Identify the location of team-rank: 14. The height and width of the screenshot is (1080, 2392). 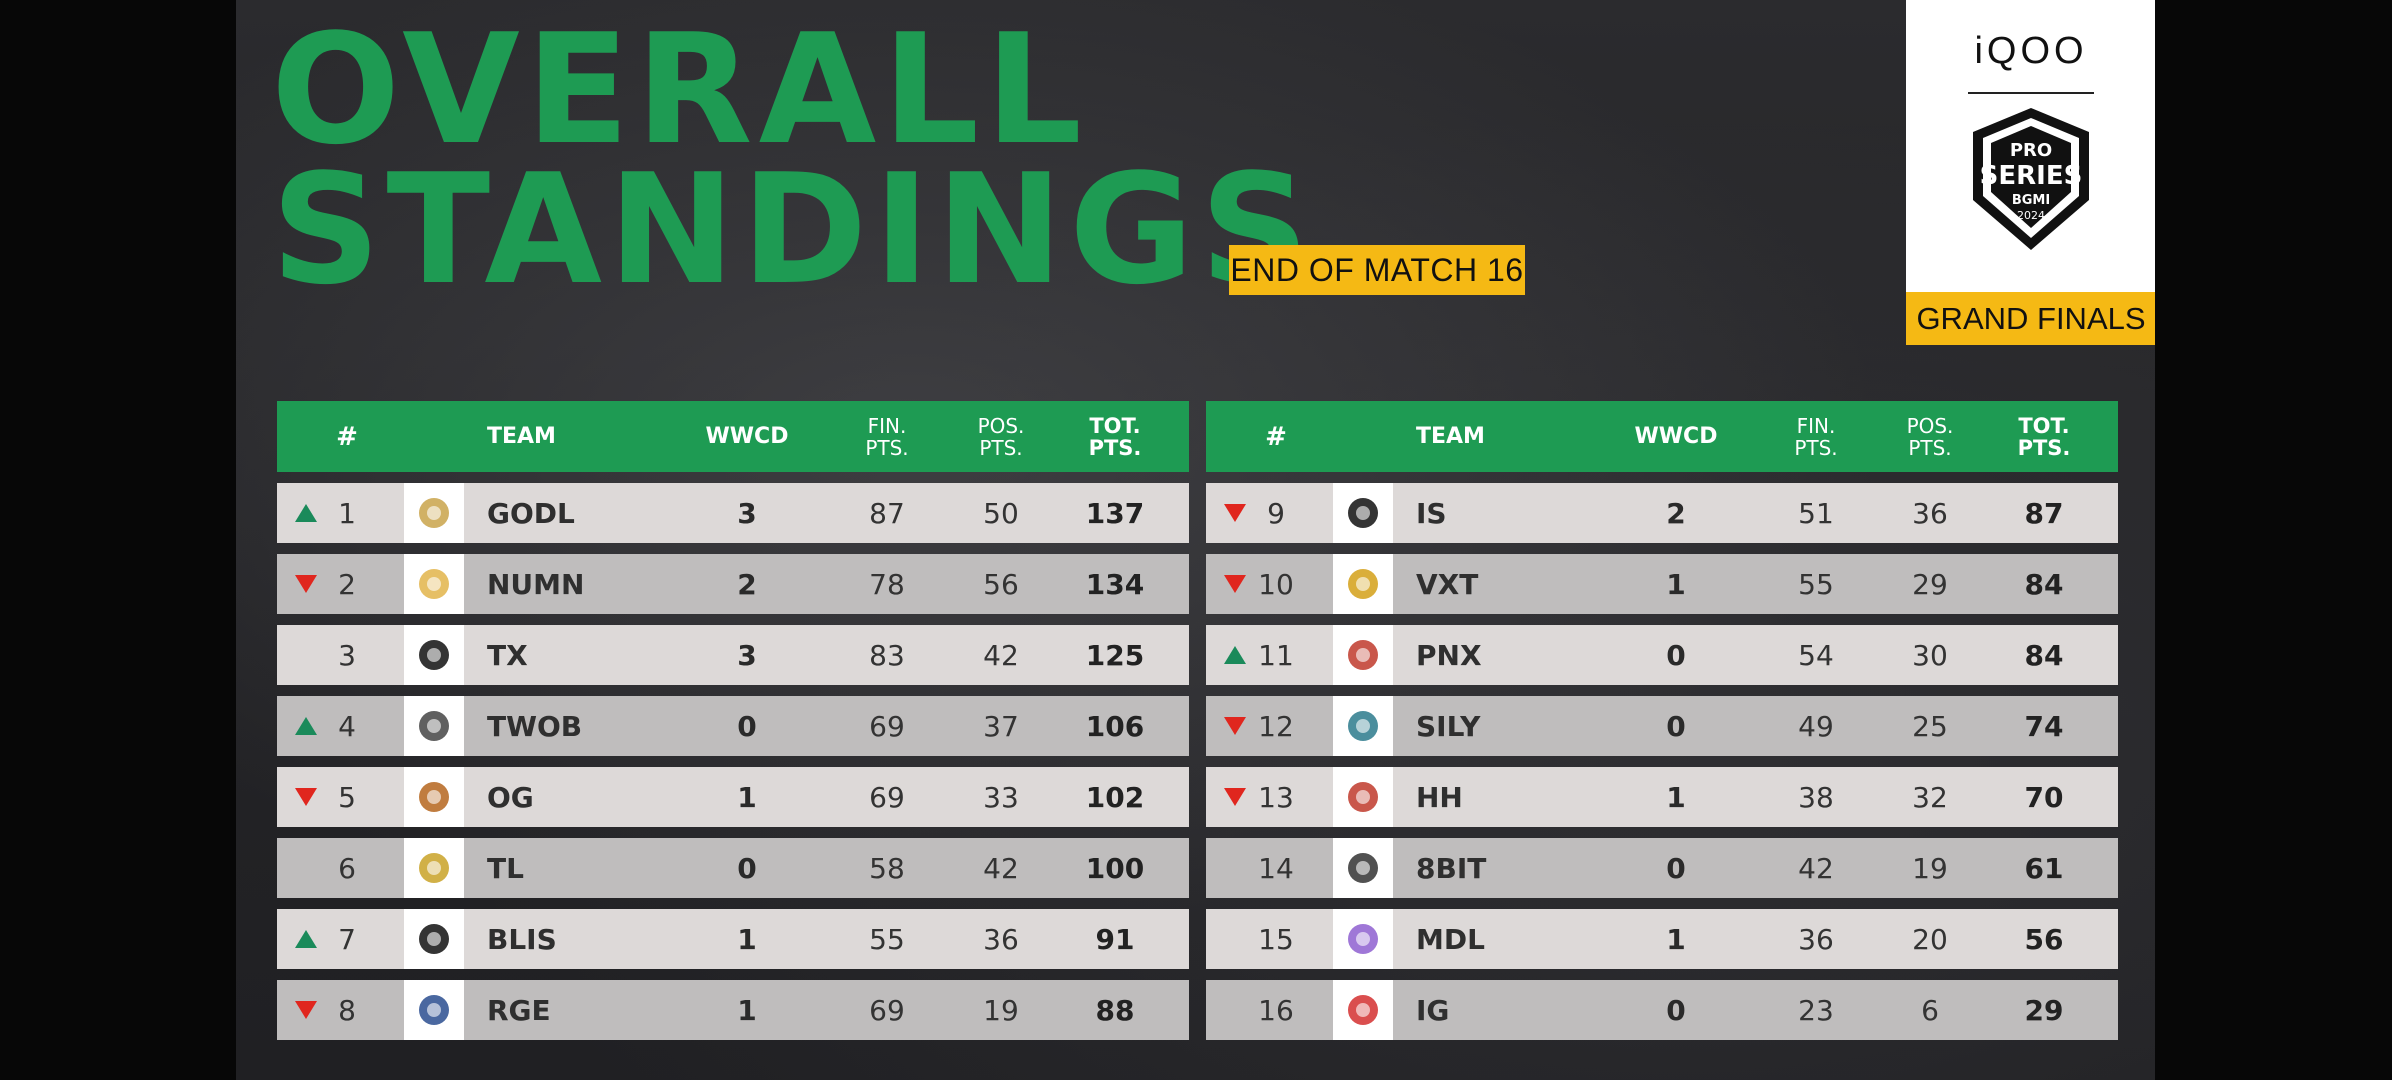
(1276, 868).